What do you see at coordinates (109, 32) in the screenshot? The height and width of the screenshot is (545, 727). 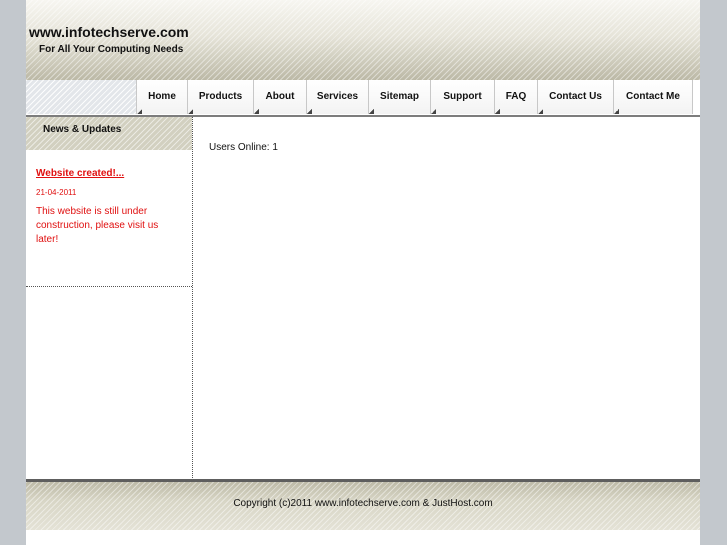 I see `site-title: www.infotechserve.com` at bounding box center [109, 32].